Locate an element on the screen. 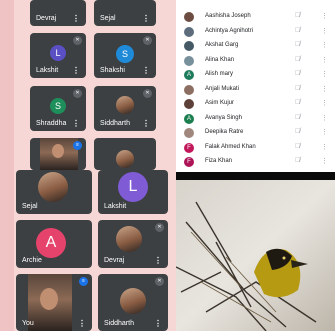 The height and width of the screenshot is (331, 335). participant-tile-sejal-top: Sejal ⋮ is located at coordinates (125, 13).